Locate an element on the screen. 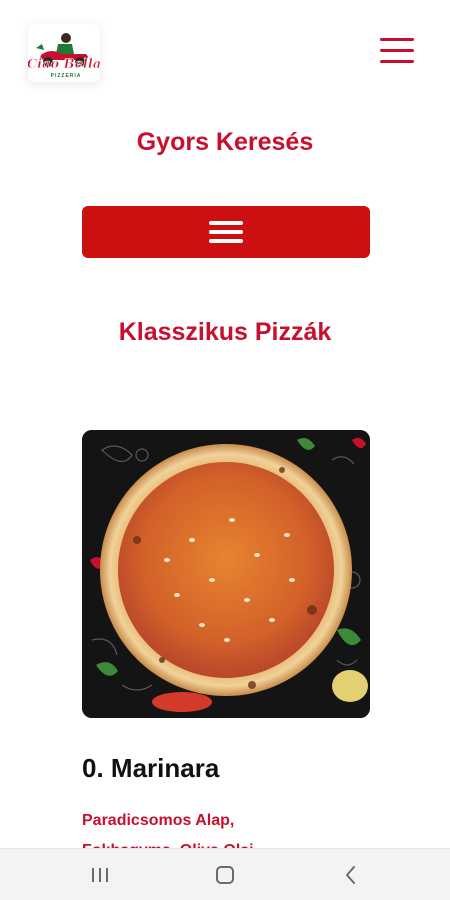  product-description-line: Paradicsomos Alap, is located at coordinates (158, 820).